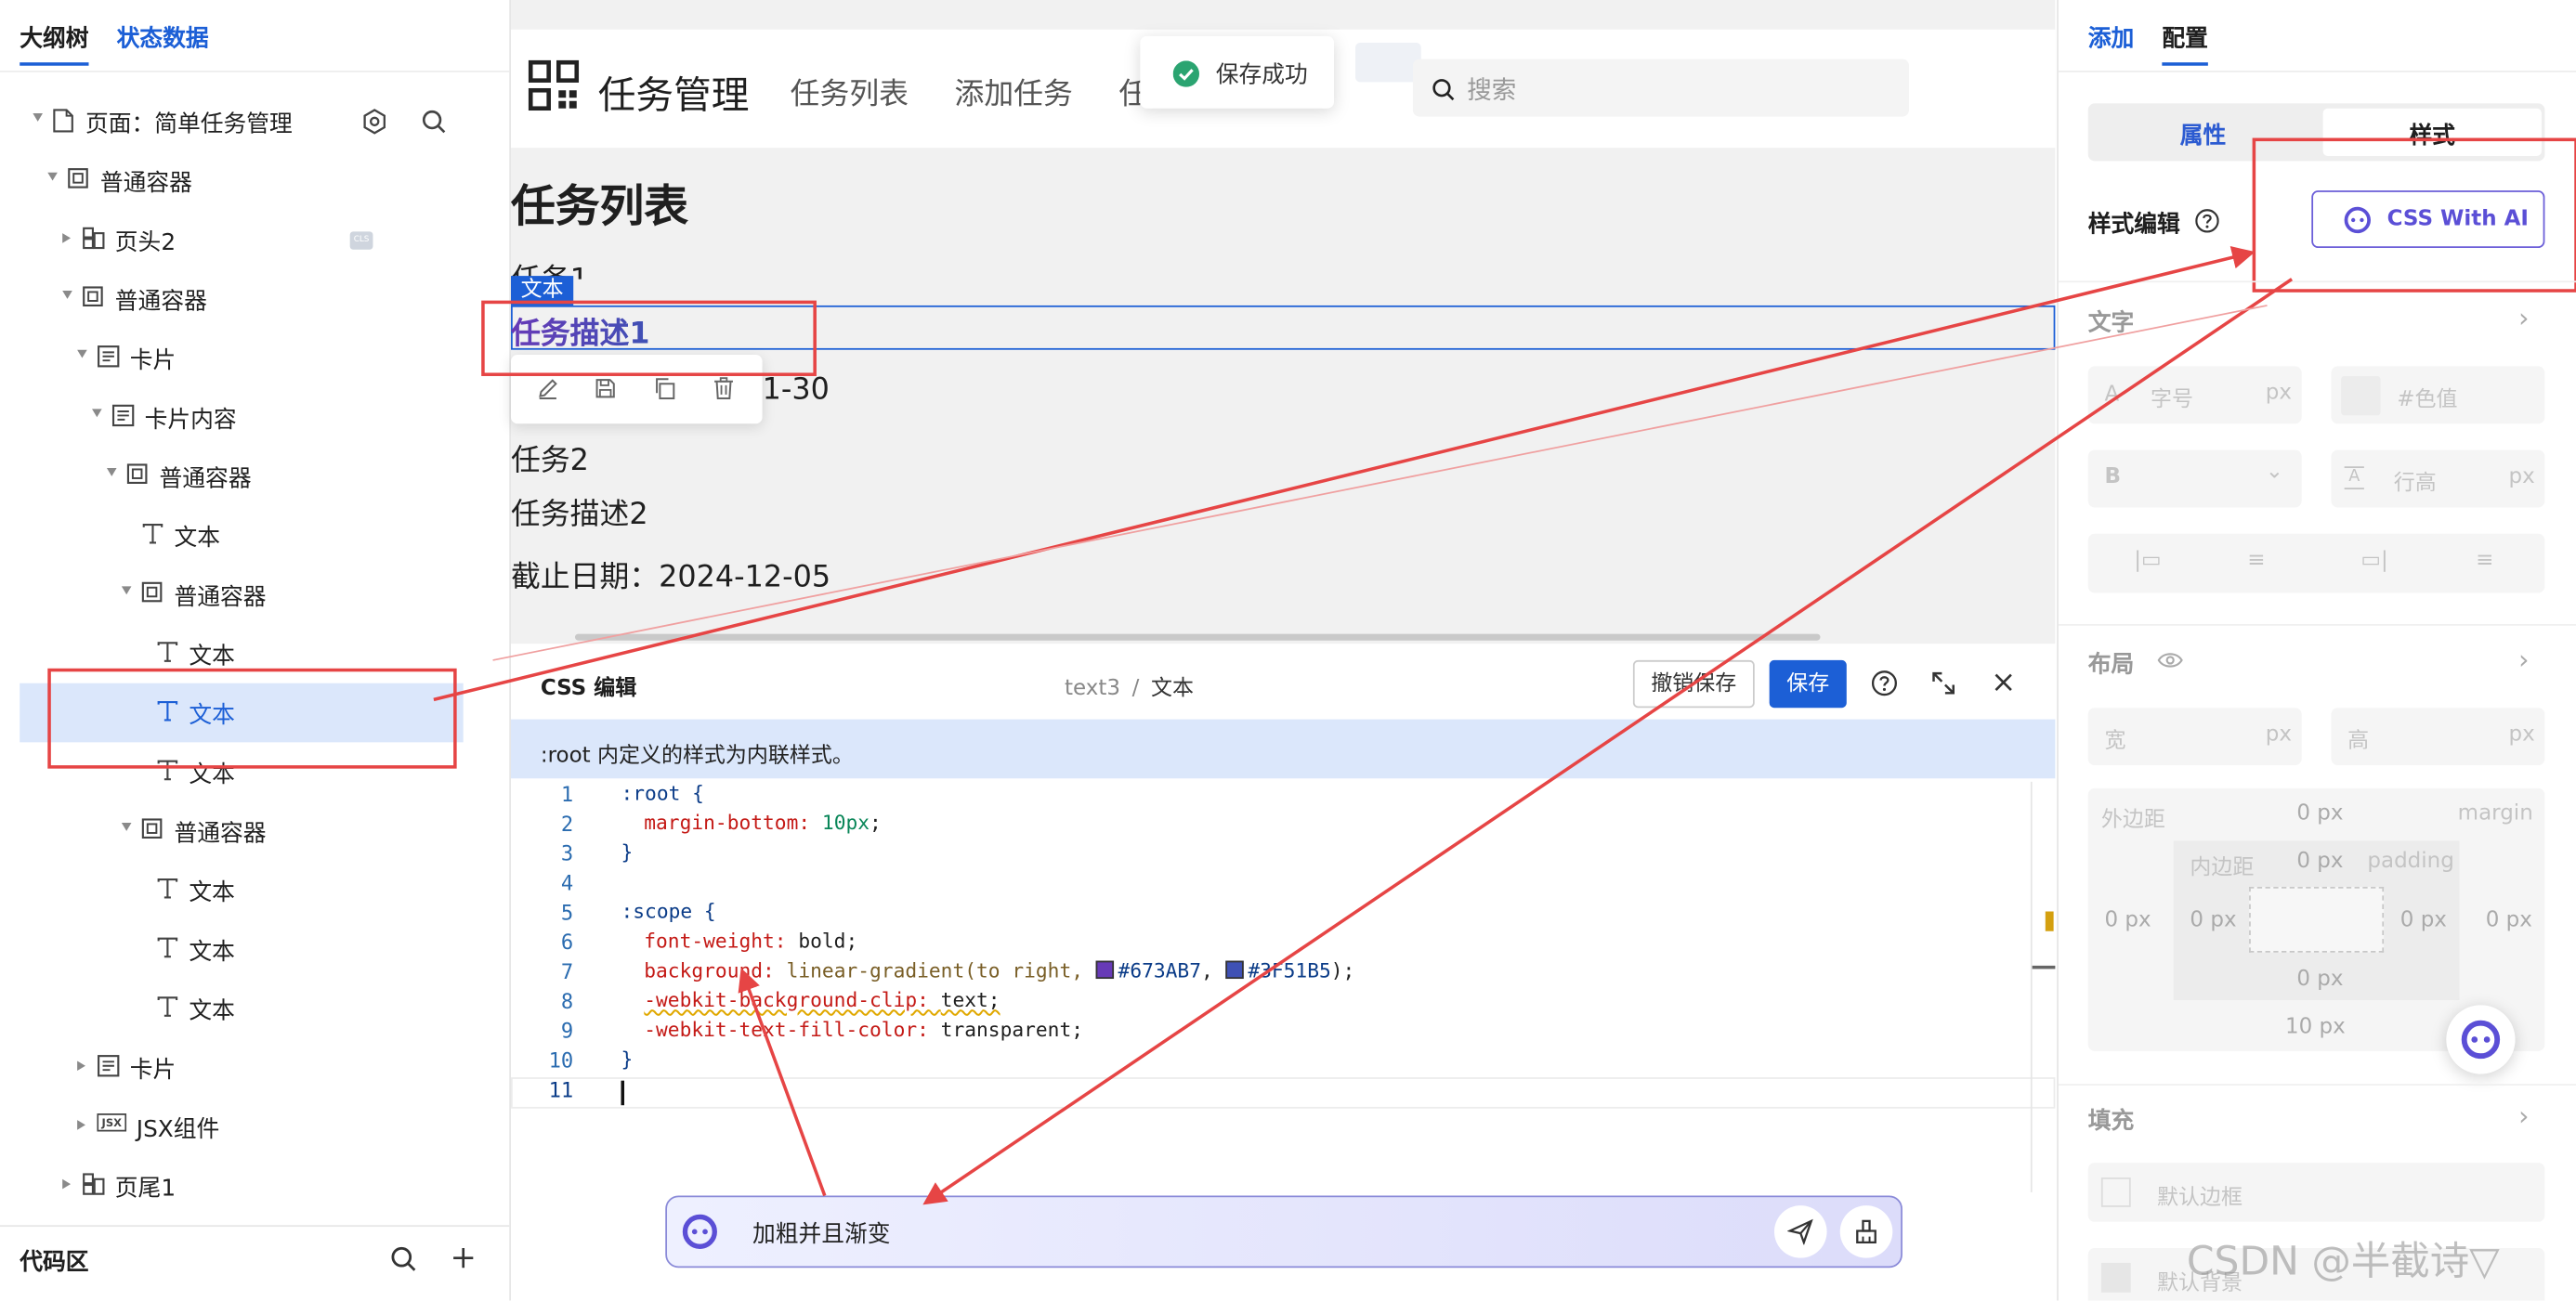 The width and height of the screenshot is (2576, 1301). I want to click on border-setting: 默认边框, so click(2316, 1192).